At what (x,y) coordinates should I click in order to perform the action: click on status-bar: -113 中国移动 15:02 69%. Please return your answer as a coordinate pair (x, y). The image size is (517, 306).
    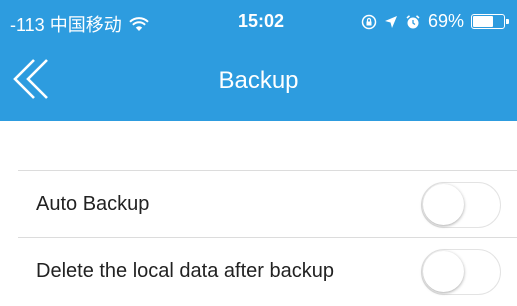
    Looking at the image, I should click on (258, 21).